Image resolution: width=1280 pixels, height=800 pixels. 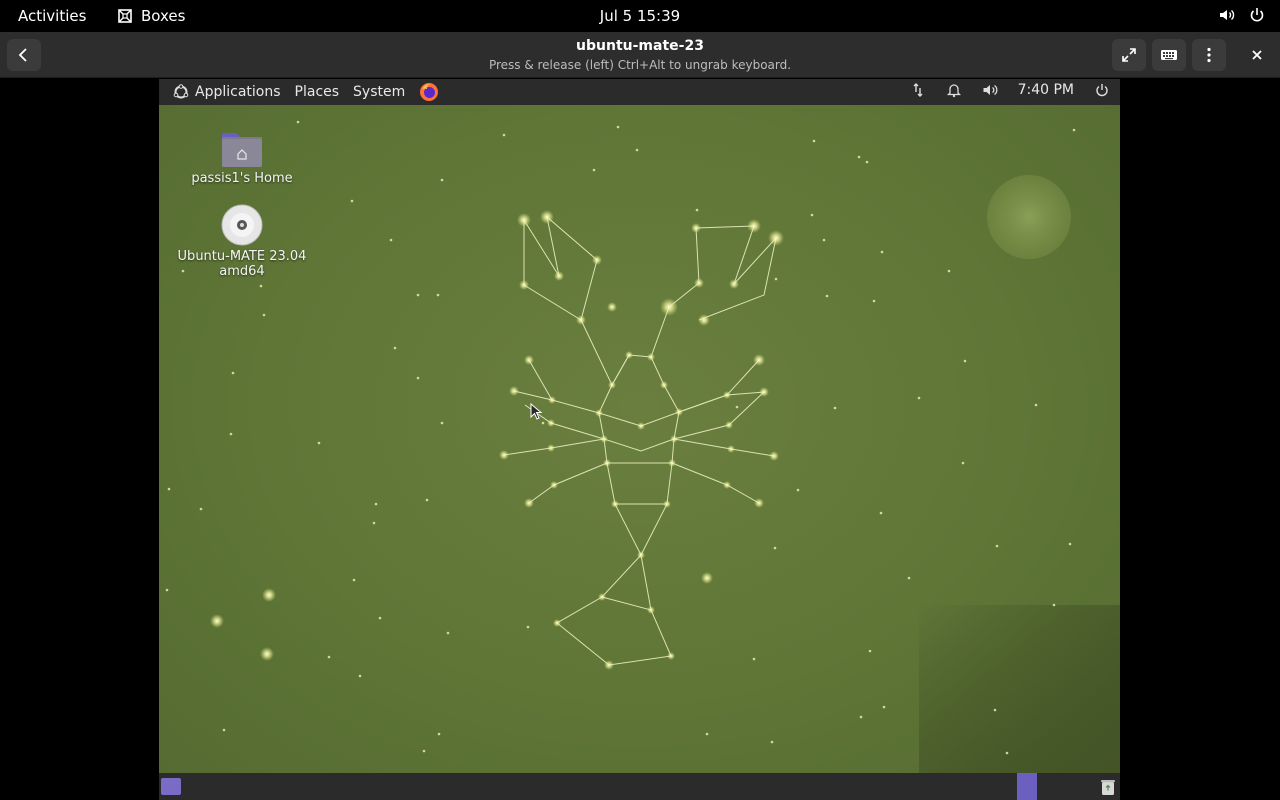 I want to click on applications-menu: Applications, so click(x=227, y=92).